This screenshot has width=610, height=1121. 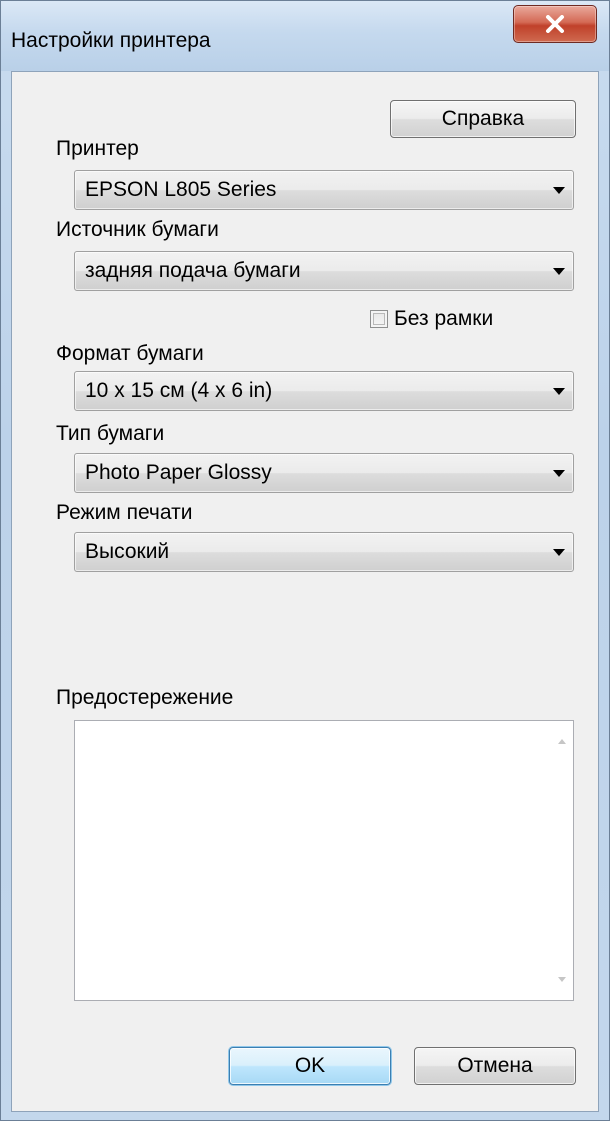 I want to click on paper-type-select: Photo Paper Glossy, so click(x=324, y=473).